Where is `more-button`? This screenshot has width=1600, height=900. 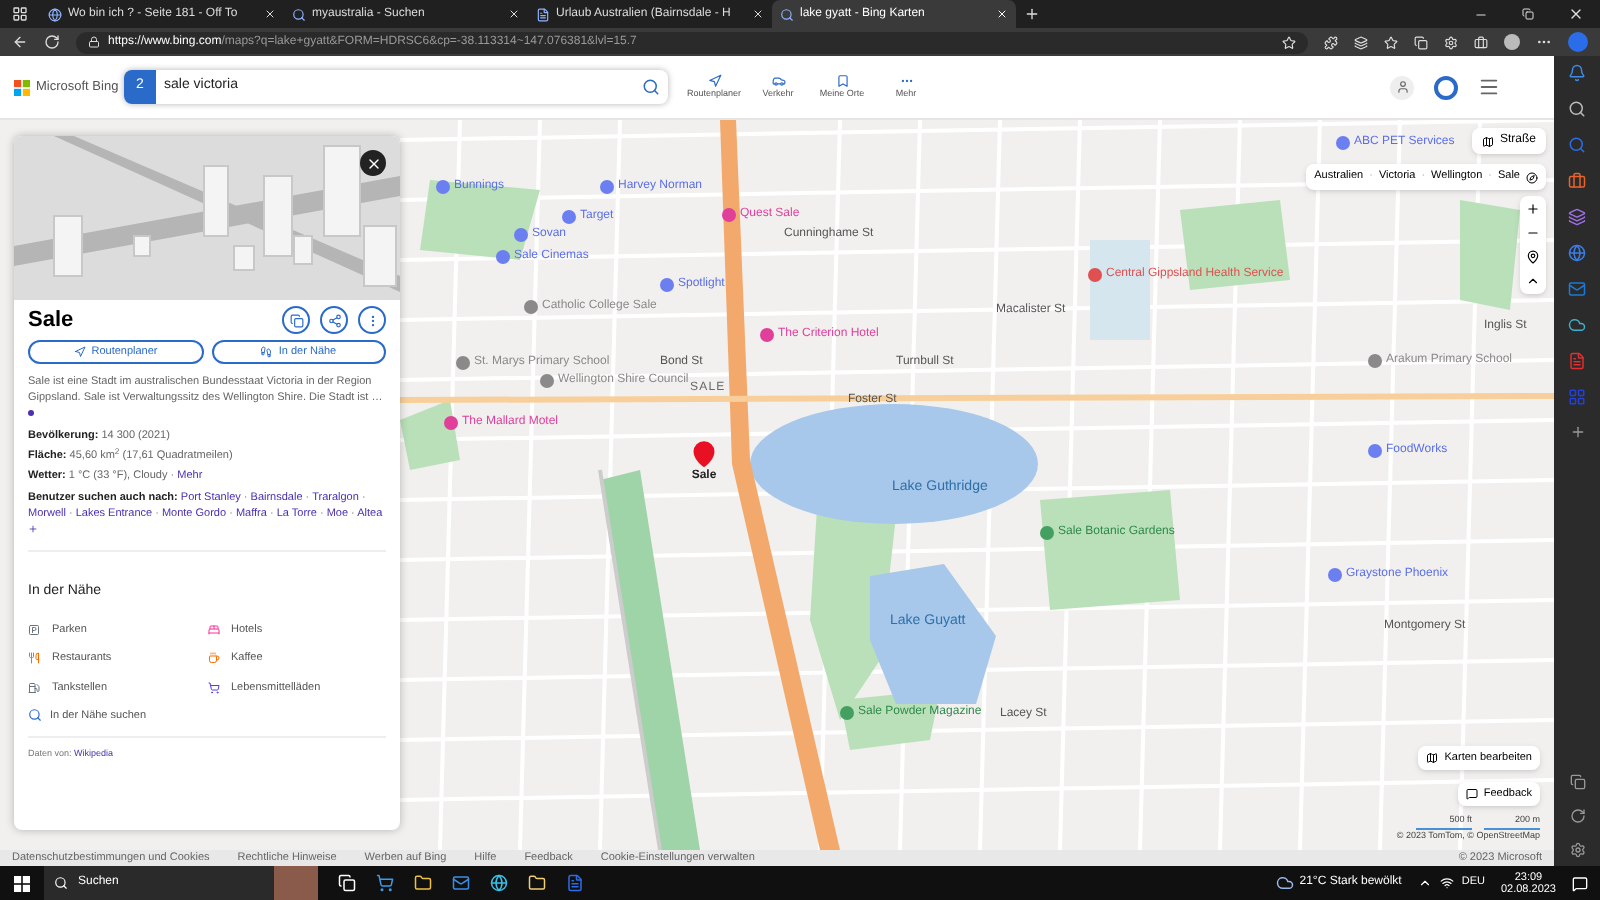 more-button is located at coordinates (372, 320).